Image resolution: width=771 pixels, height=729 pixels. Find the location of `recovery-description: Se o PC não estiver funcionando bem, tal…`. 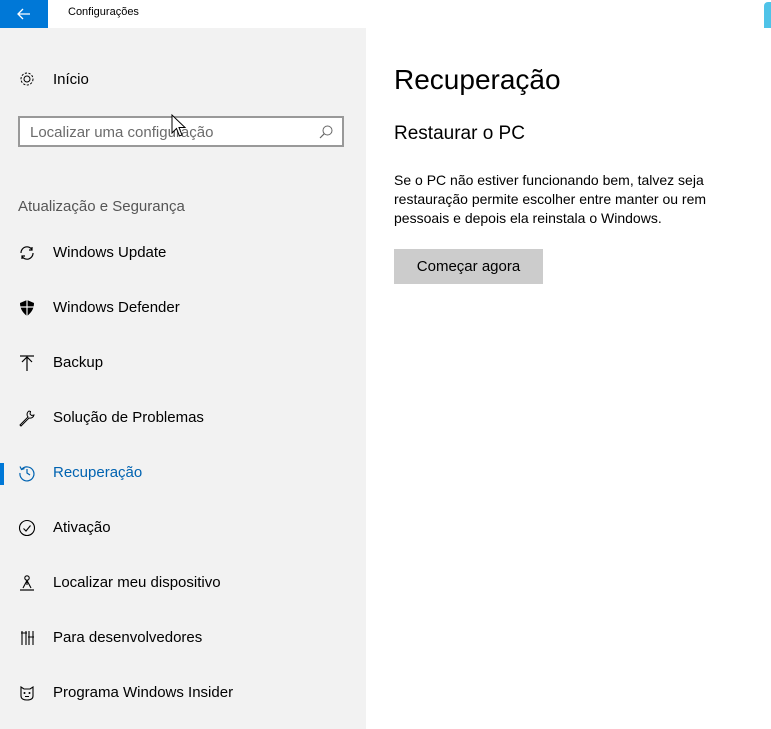

recovery-description: Se o PC não estiver funcionando bem, tal… is located at coordinates (582, 199).